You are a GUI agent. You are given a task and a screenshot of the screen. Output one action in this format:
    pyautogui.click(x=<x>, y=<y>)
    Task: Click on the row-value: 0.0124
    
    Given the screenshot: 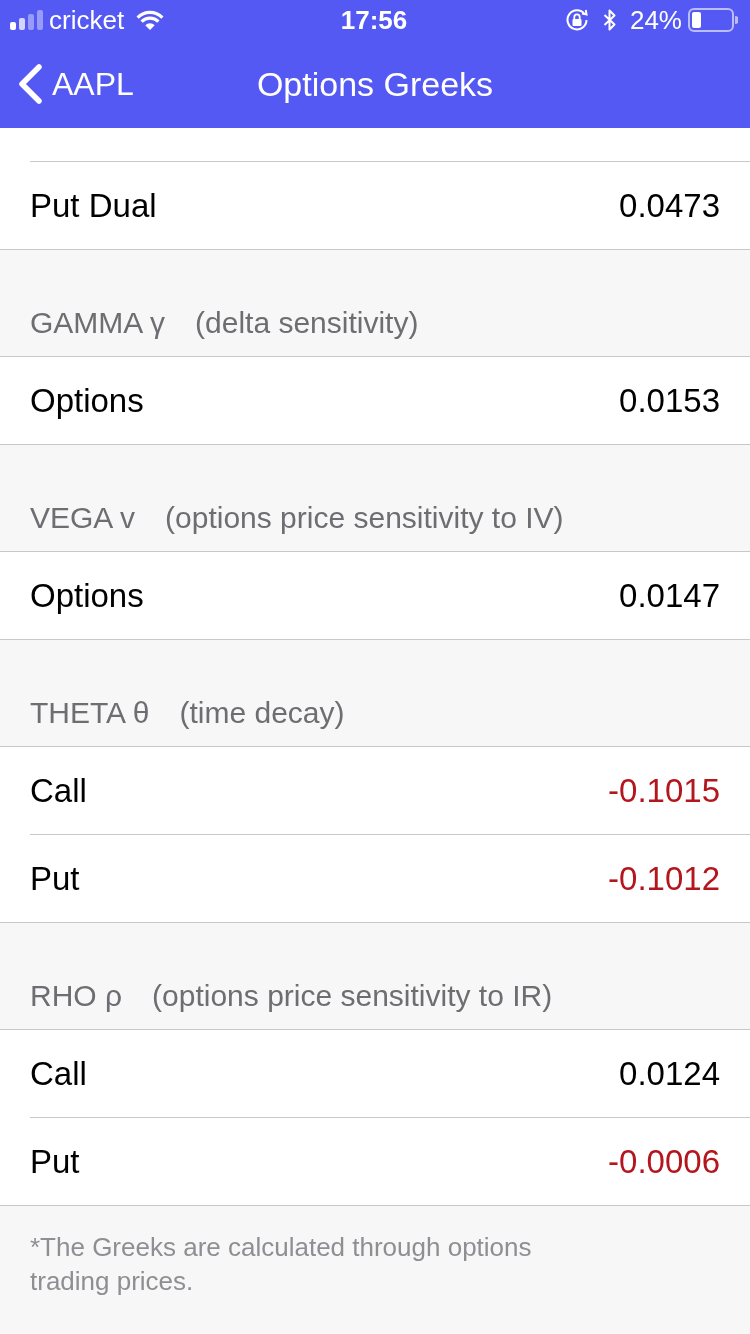 What is the action you would take?
    pyautogui.click(x=669, y=1073)
    